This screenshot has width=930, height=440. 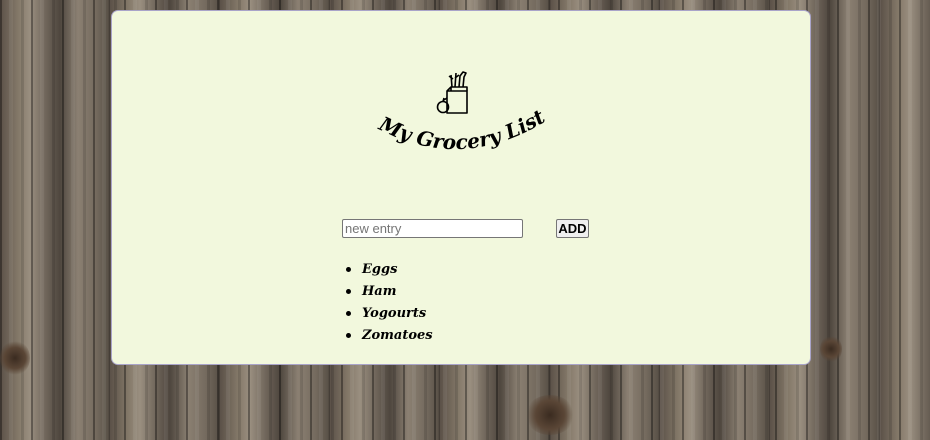 I want to click on list-item: Ham, so click(x=389, y=292).